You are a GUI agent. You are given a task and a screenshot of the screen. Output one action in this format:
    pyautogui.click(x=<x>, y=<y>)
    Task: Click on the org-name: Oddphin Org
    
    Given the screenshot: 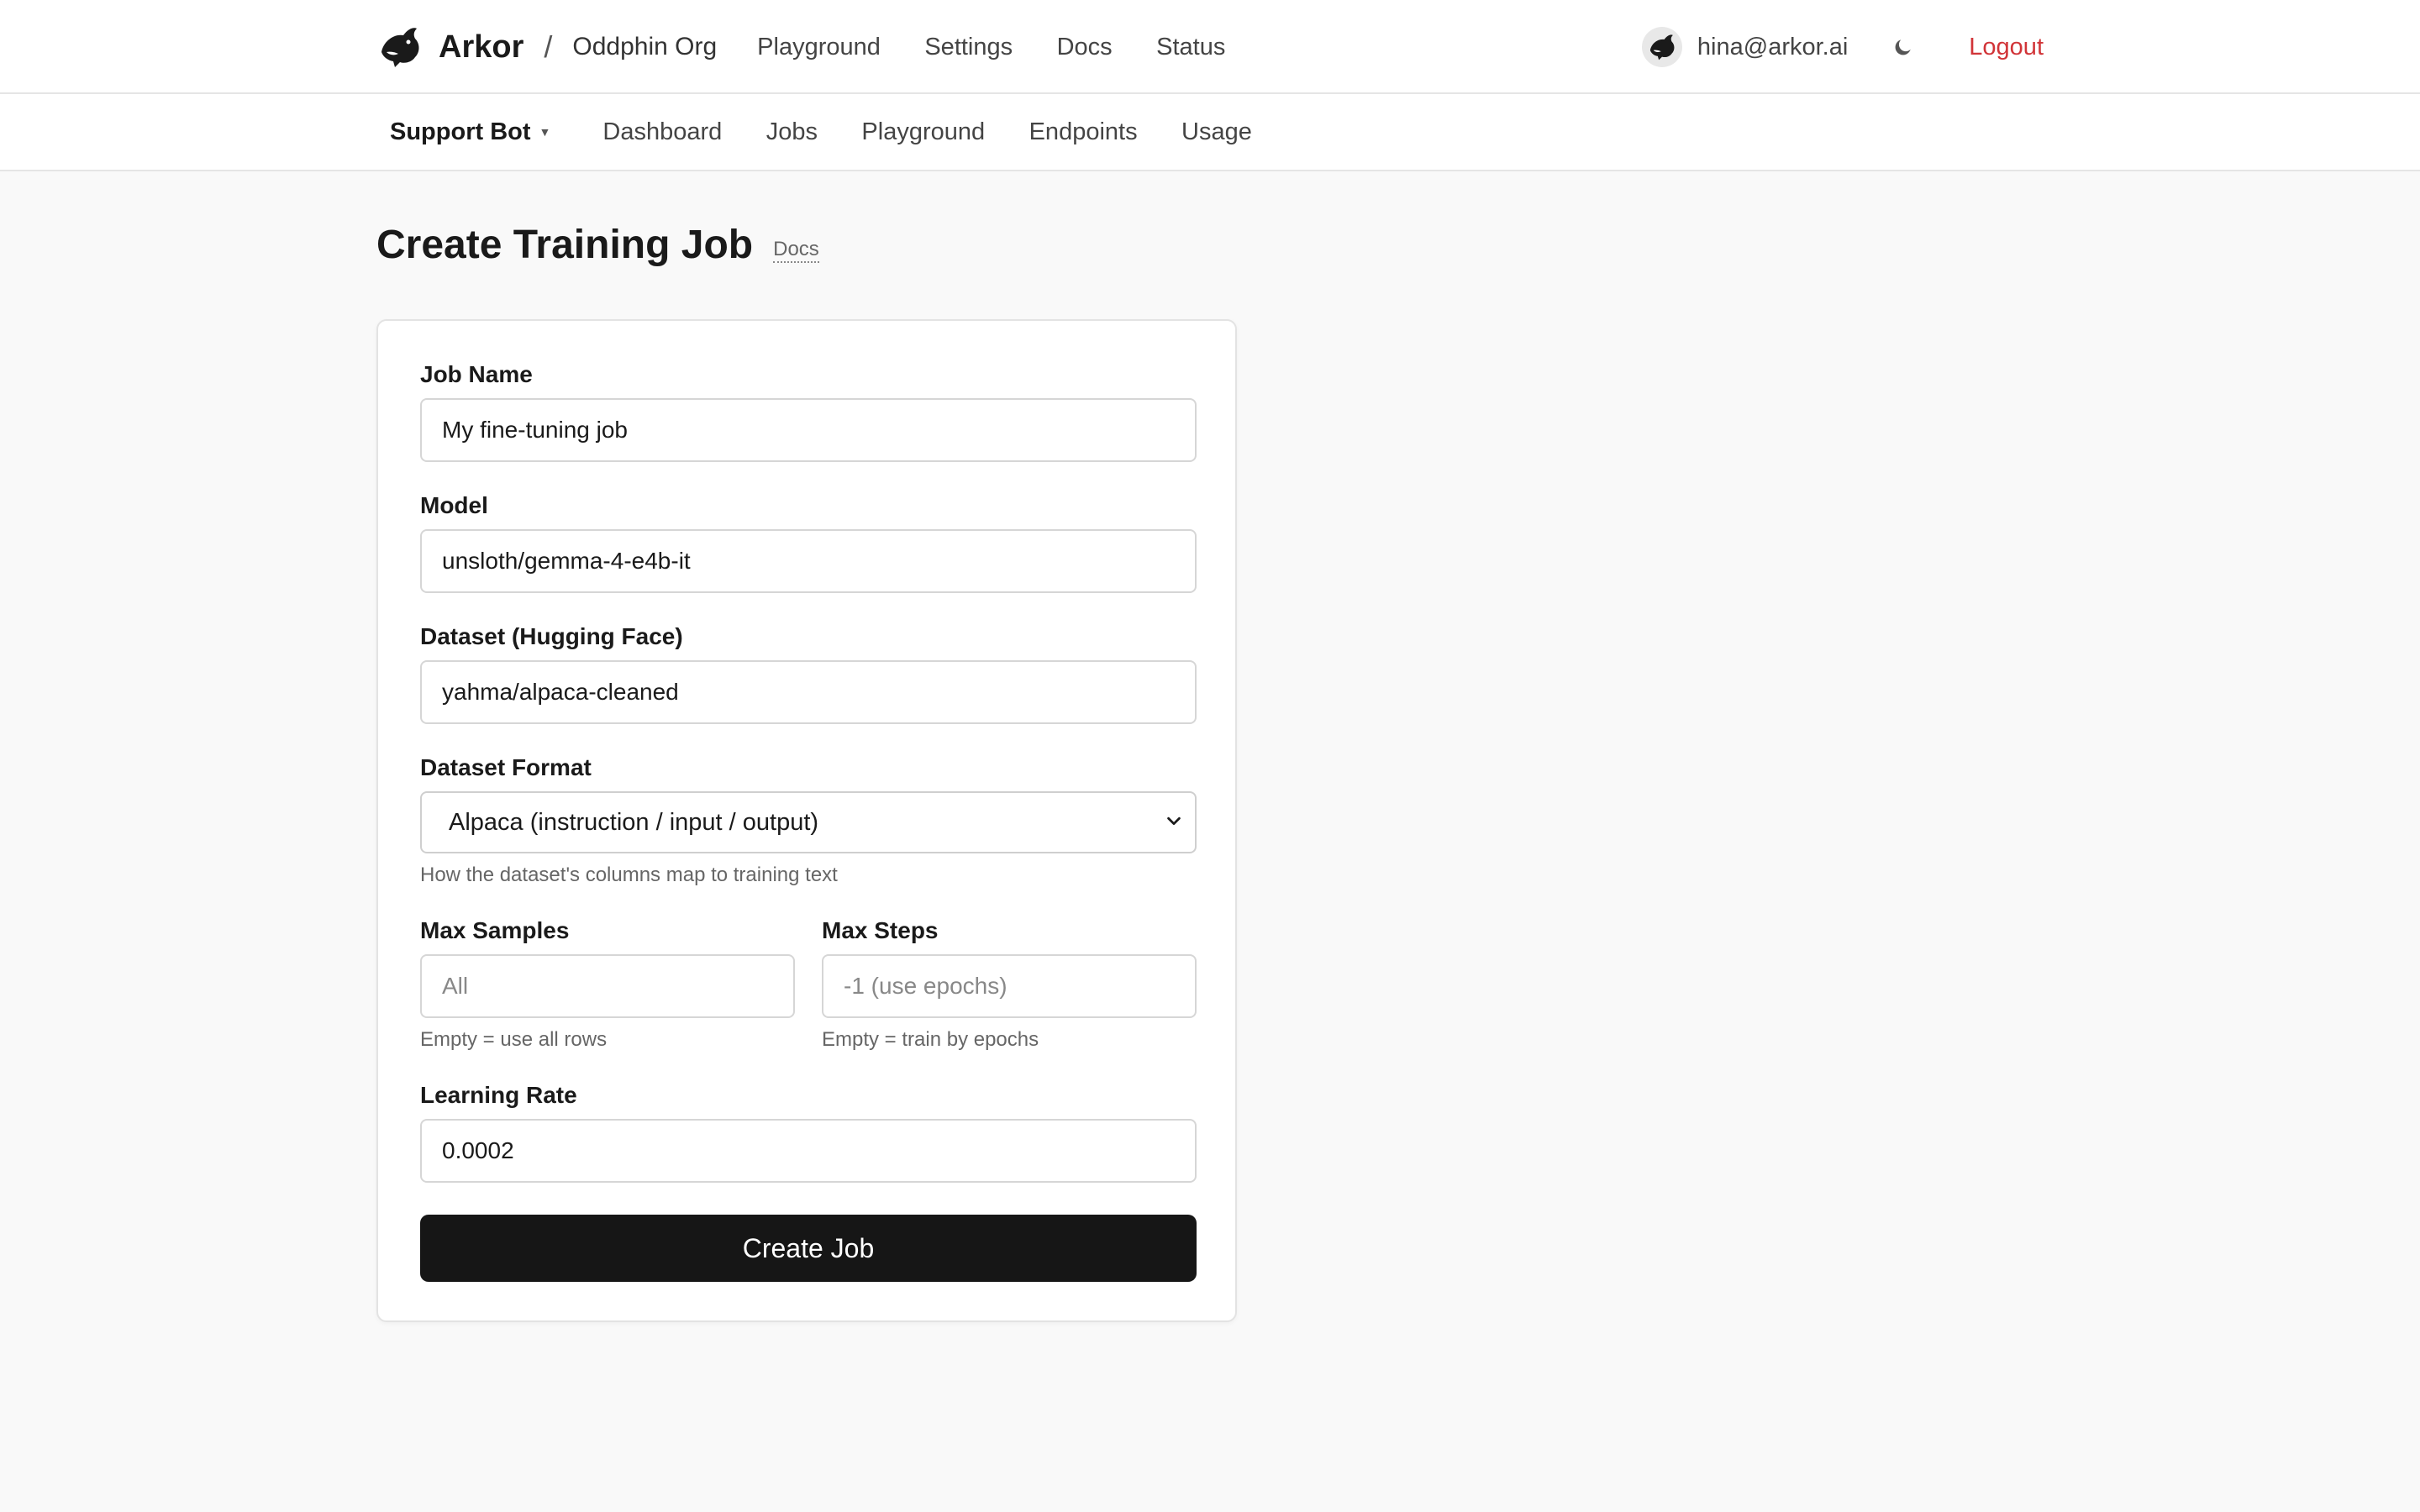 What is the action you would take?
    pyautogui.click(x=644, y=47)
    